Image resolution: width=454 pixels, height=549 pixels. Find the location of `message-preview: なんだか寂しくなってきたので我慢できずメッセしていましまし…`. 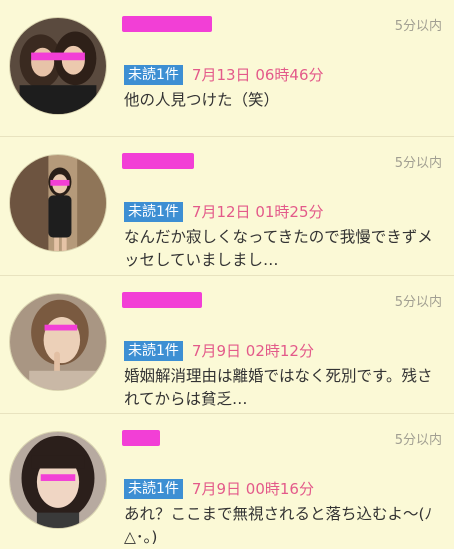

message-preview: なんだか寂しくなってきたので我慢できずメッセしていましまし… is located at coordinates (278, 248).